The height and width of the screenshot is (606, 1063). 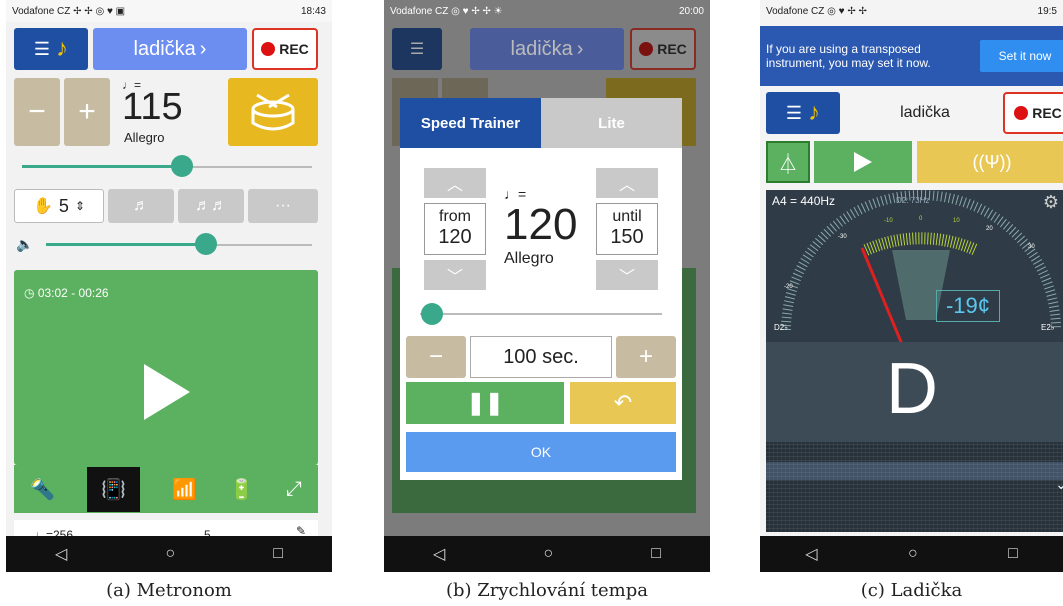 I want to click on metronome-button: ⏃, so click(x=788, y=162).